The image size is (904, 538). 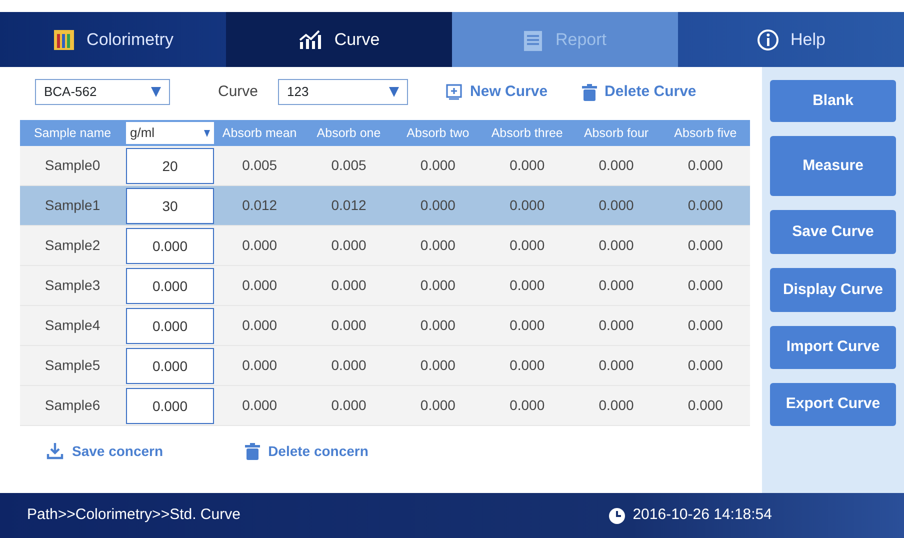 What do you see at coordinates (833, 347) in the screenshot?
I see `side-button: Import Curve` at bounding box center [833, 347].